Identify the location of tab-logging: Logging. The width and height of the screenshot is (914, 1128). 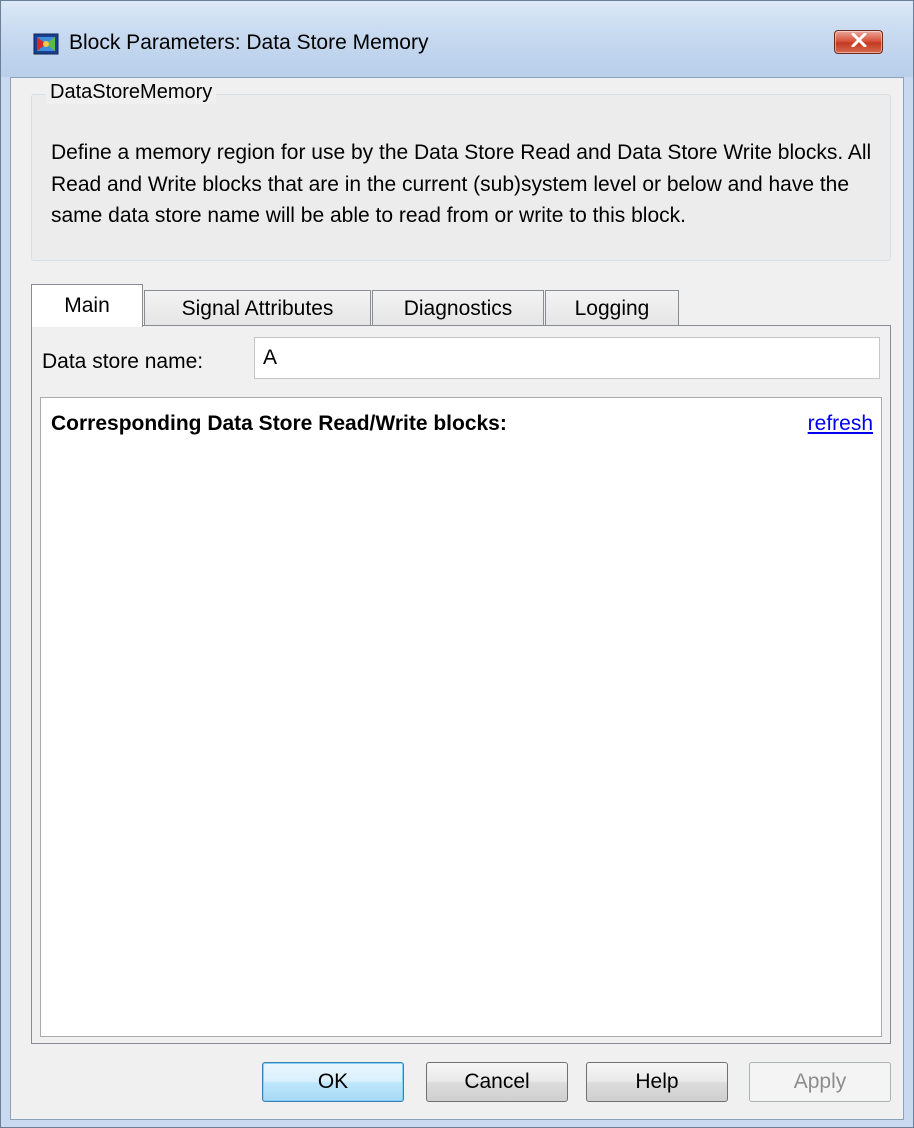
(612, 308).